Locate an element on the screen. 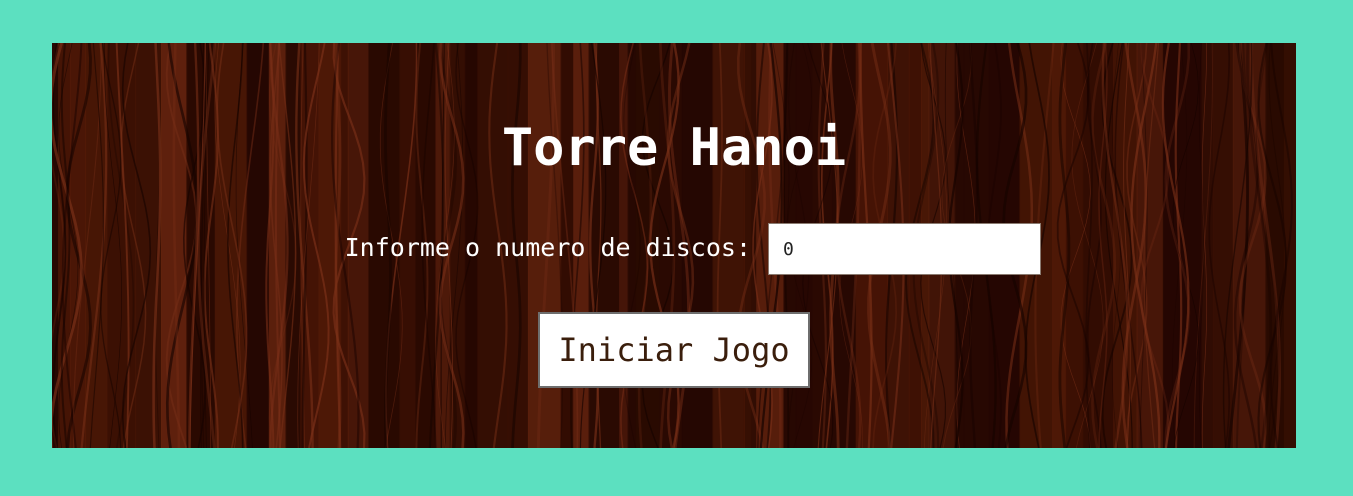 This screenshot has width=1353, height=496. disc-count-label: Informe o numero de discos: is located at coordinates (547, 247).